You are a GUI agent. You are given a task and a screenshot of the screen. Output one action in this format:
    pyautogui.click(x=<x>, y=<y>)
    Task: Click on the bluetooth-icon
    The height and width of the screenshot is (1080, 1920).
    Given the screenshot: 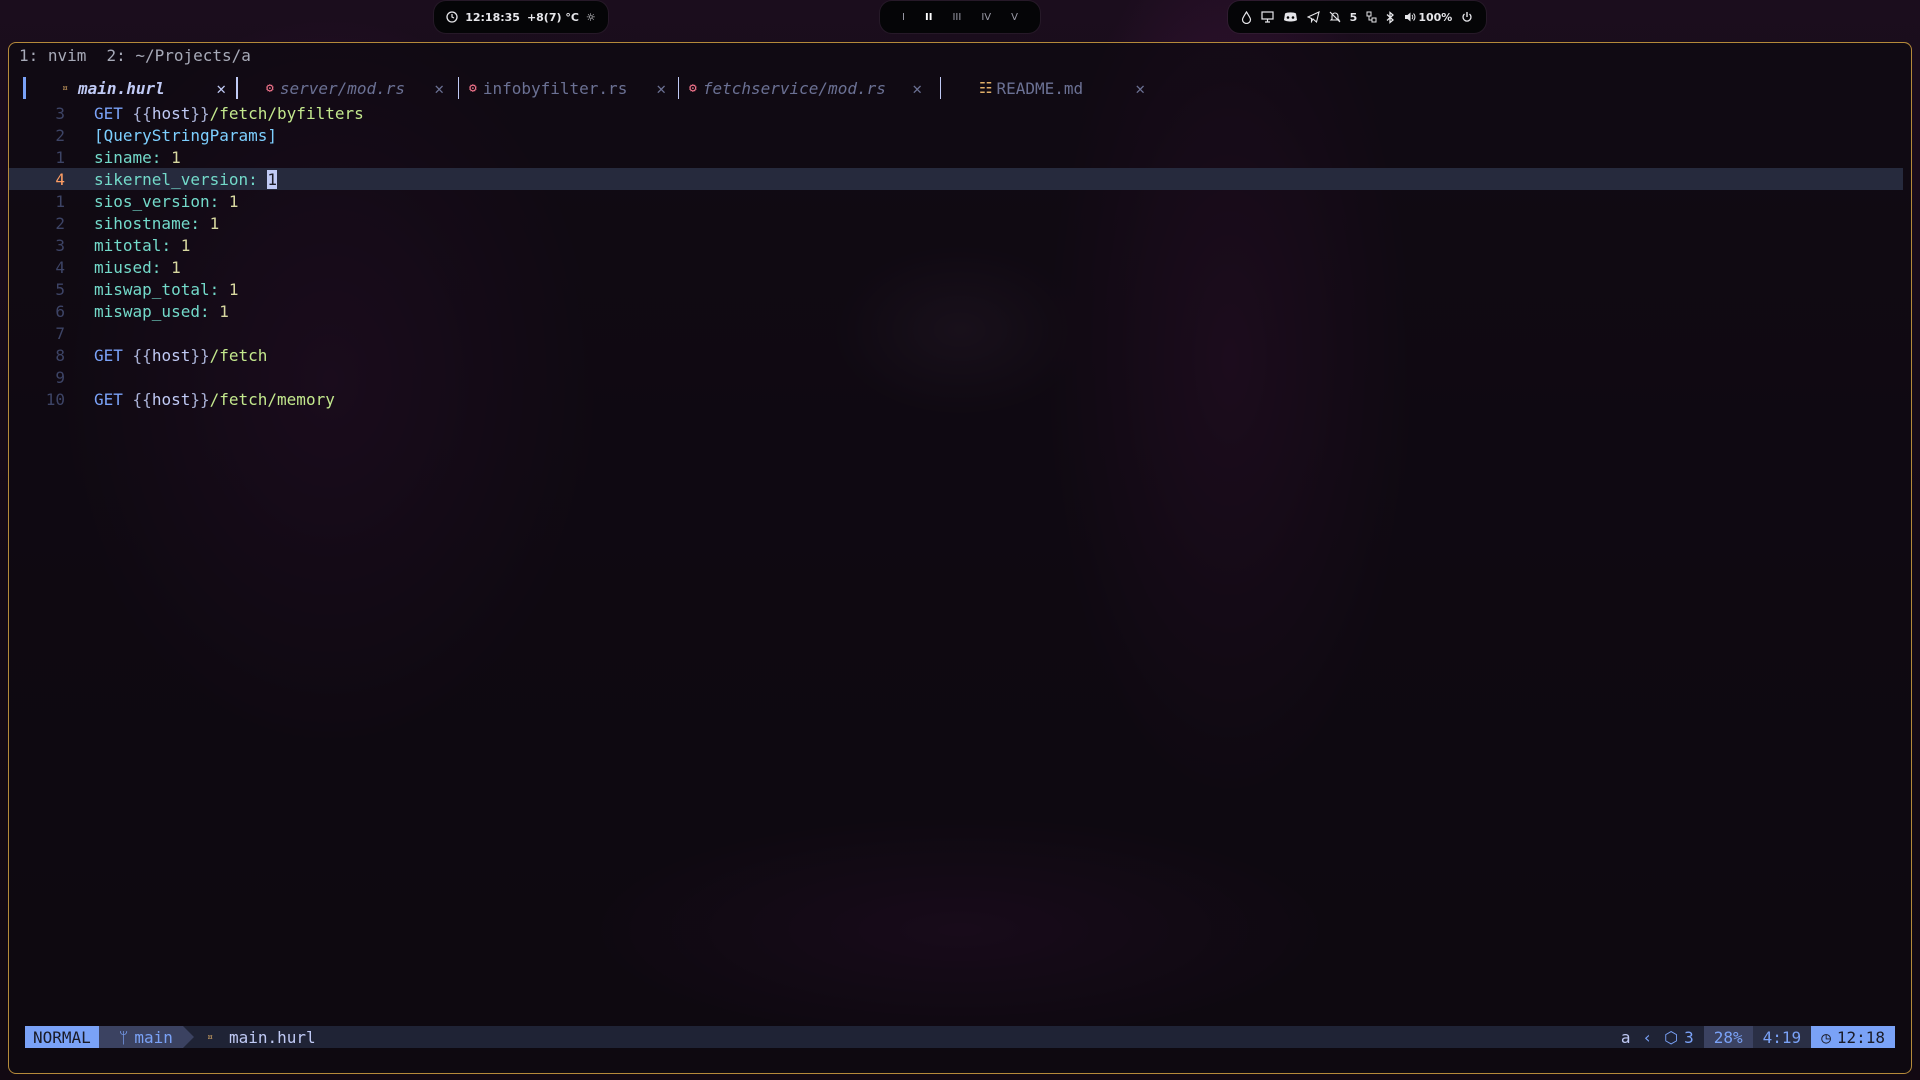 What is the action you would take?
    pyautogui.click(x=1390, y=17)
    